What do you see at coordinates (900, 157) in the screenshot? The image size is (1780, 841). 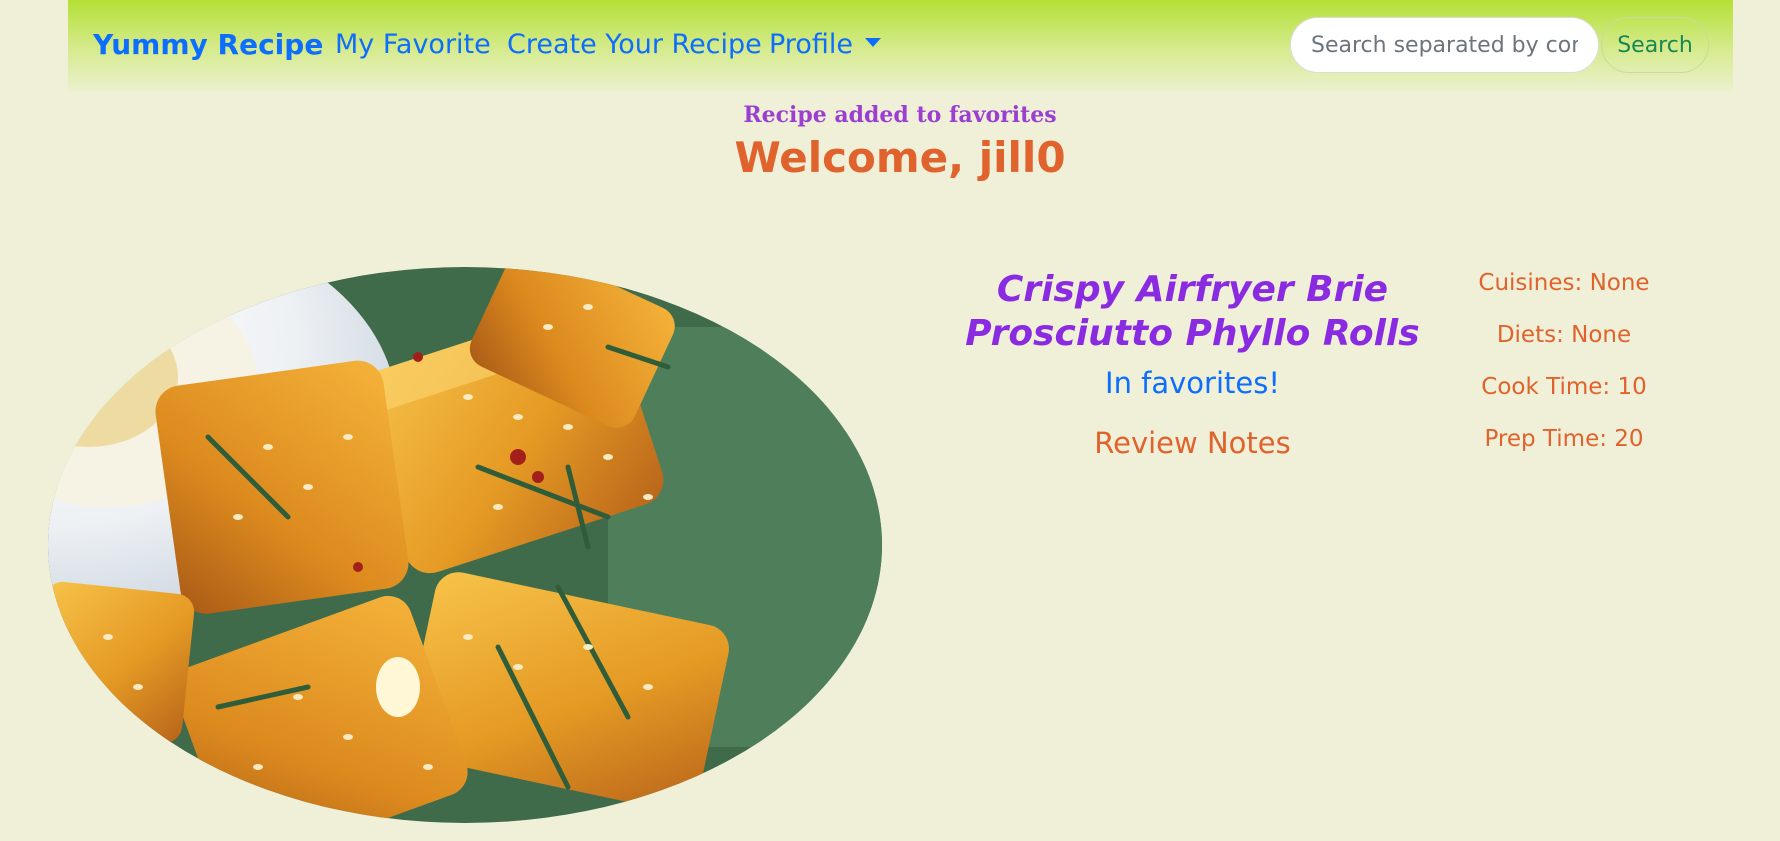 I see `welcome-heading: Welcome, jill0` at bounding box center [900, 157].